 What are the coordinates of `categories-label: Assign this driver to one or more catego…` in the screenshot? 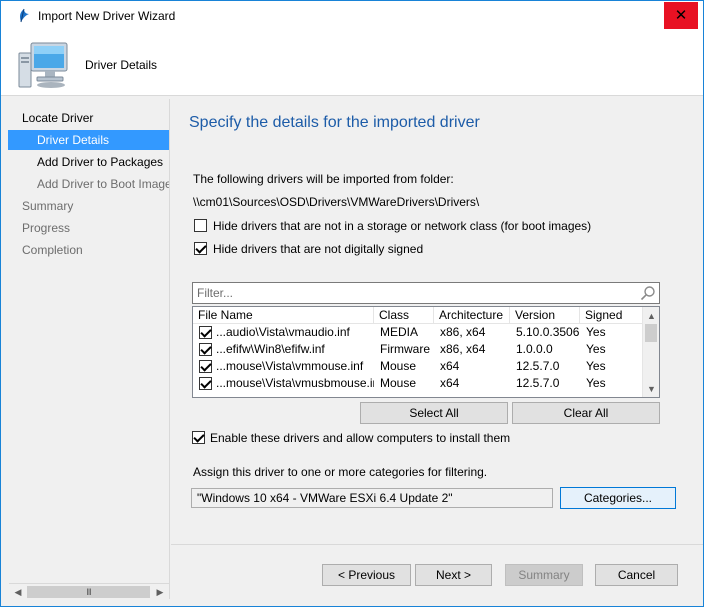 It's located at (340, 472).